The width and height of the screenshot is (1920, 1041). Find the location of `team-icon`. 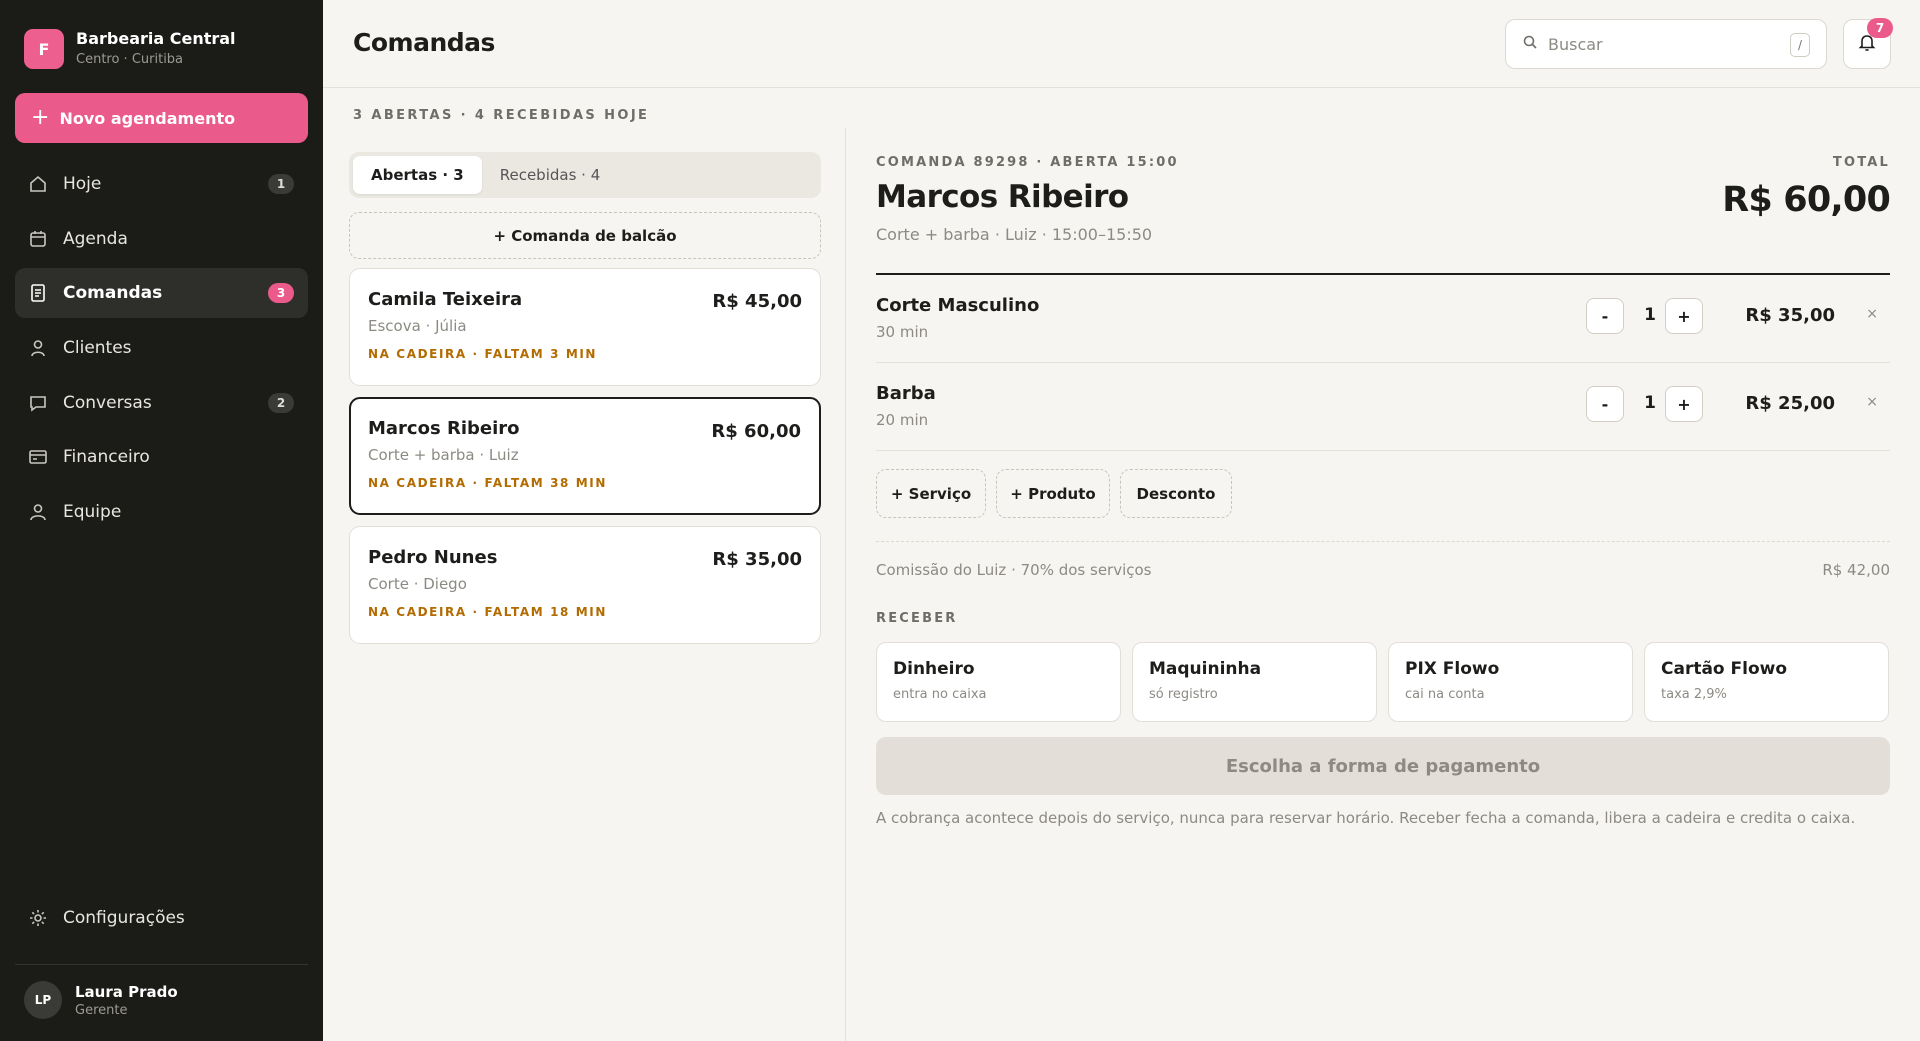

team-icon is located at coordinates (38, 512).